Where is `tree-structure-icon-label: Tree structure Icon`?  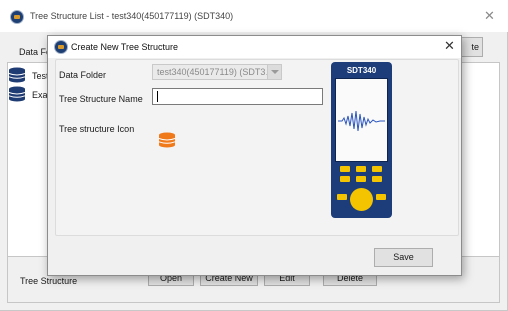 tree-structure-icon-label: Tree structure Icon is located at coordinates (97, 129).